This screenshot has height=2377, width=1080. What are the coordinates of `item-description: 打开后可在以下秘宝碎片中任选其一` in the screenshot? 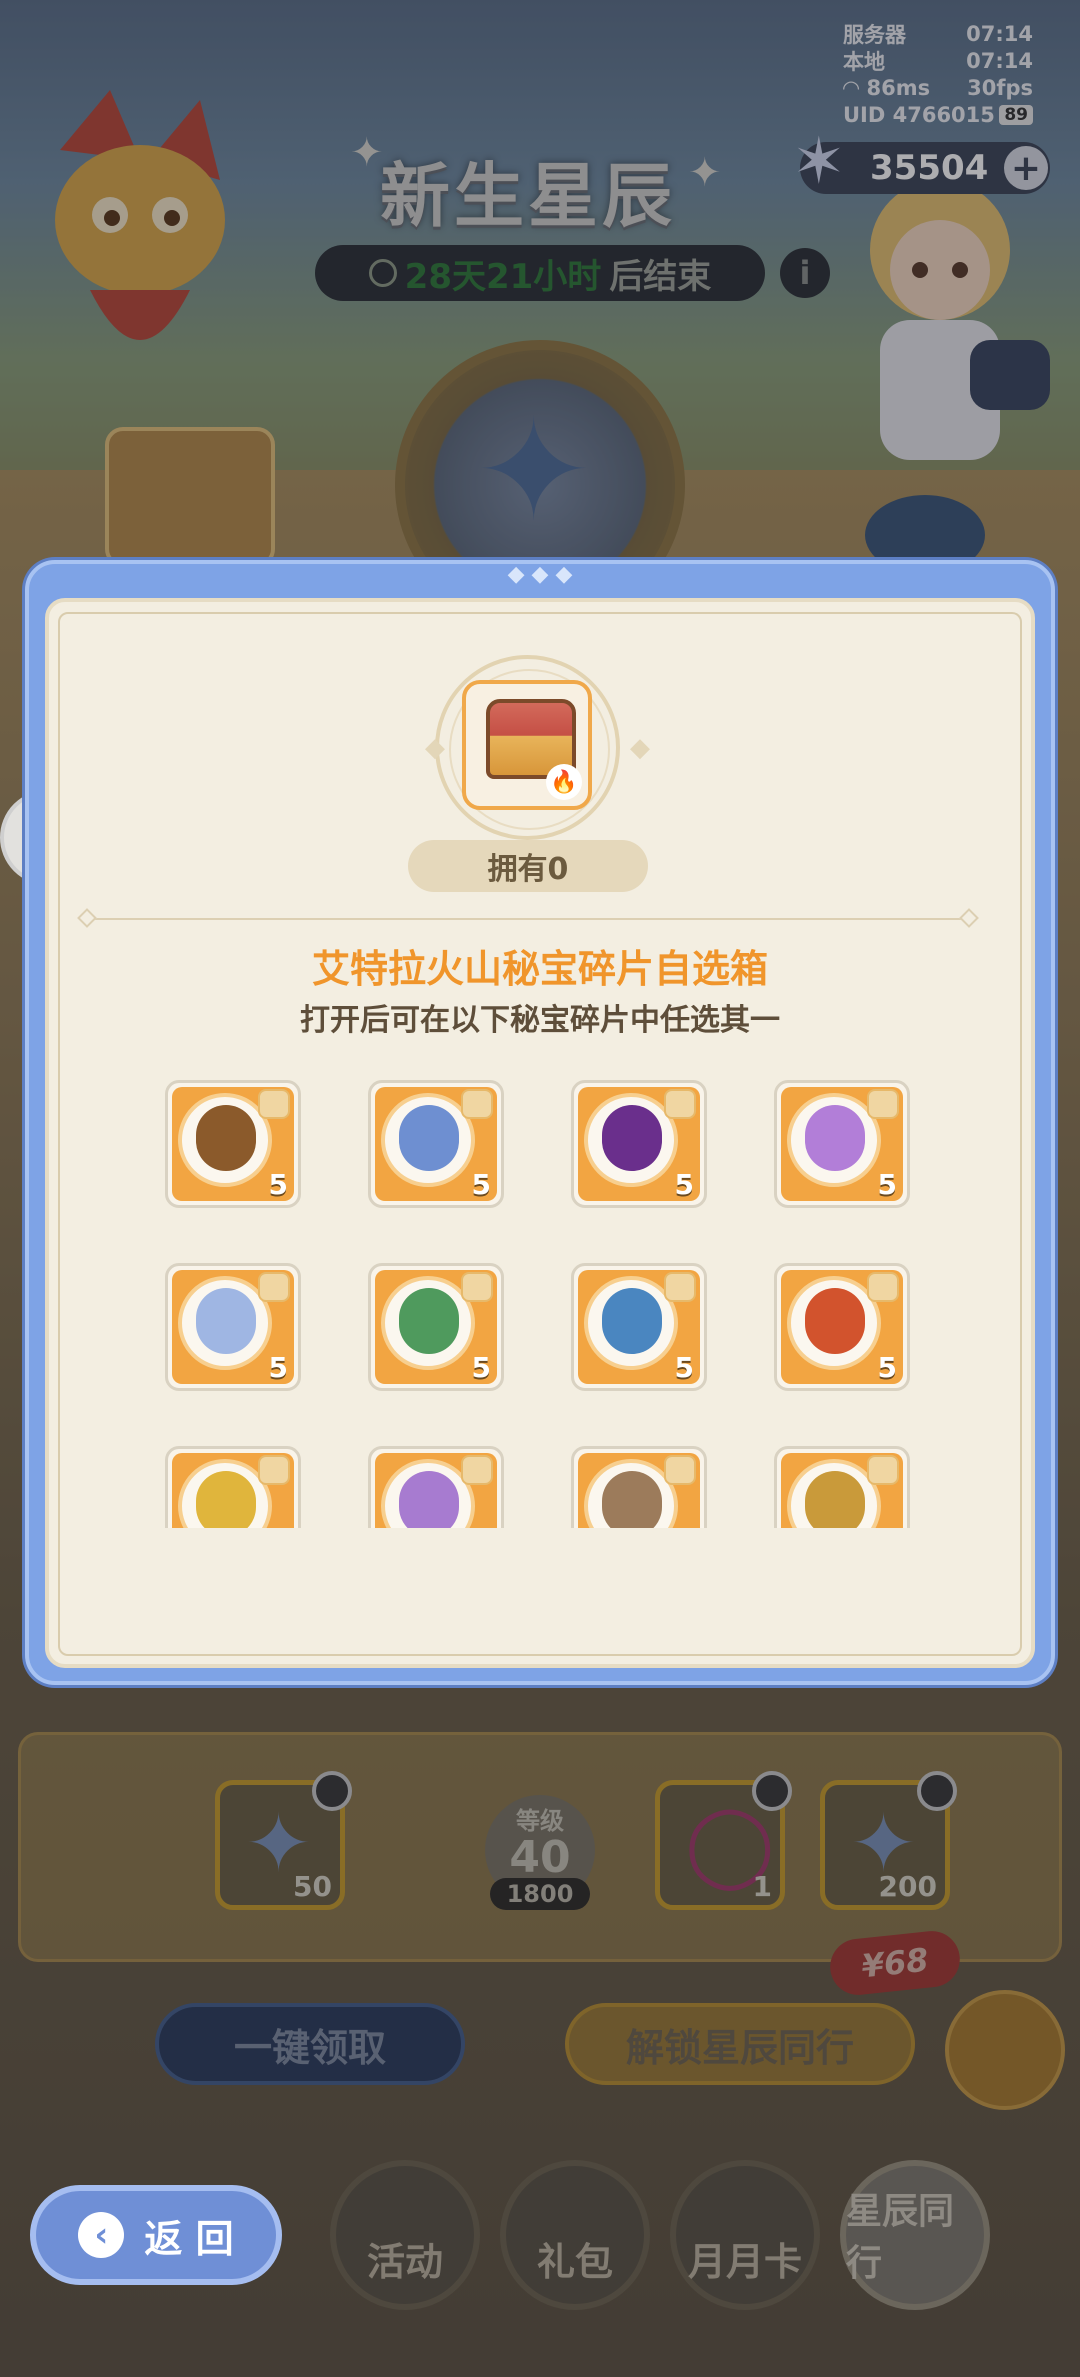 It's located at (540, 1020).